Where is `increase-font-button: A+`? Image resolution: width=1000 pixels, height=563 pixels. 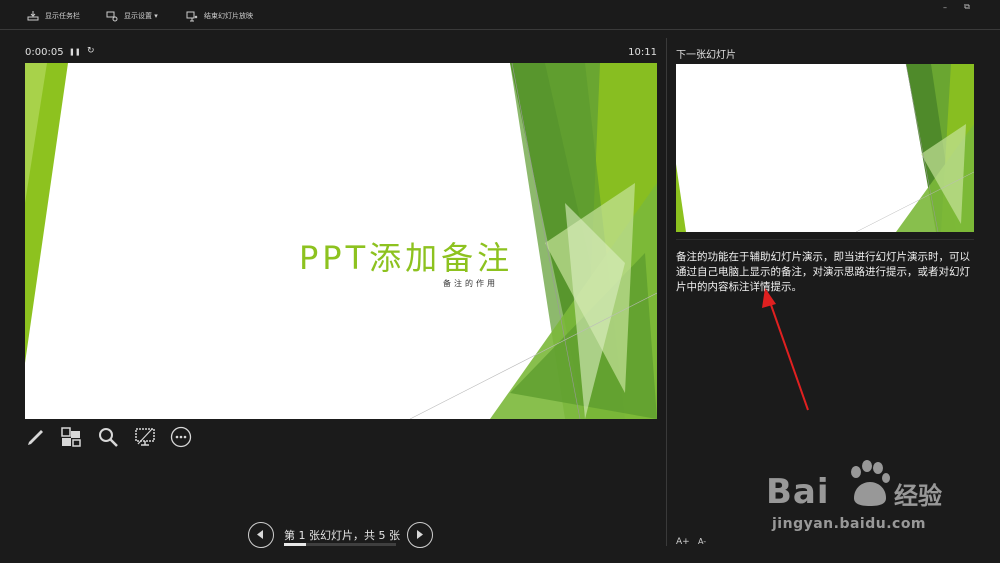 increase-font-button: A+ is located at coordinates (683, 542).